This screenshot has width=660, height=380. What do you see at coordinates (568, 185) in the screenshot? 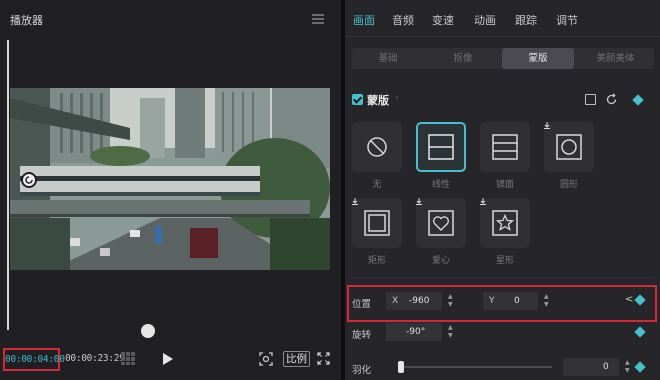
I see `mask-label: 圆形` at bounding box center [568, 185].